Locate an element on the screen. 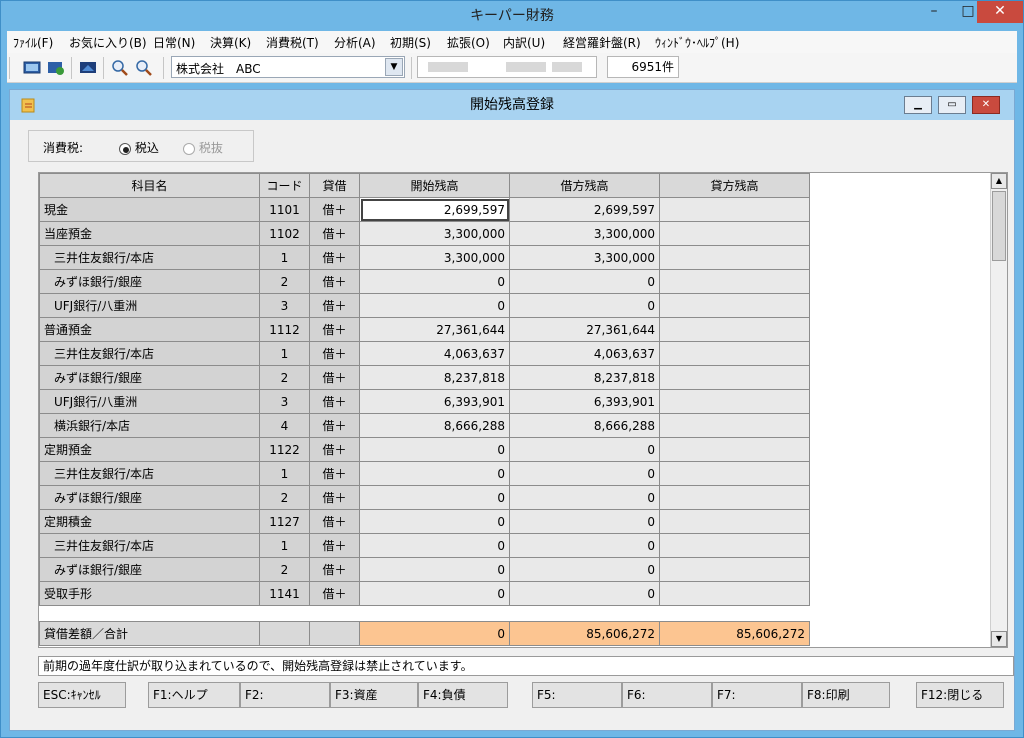  fkey-f12-close: F12:閉じる is located at coordinates (960, 695).